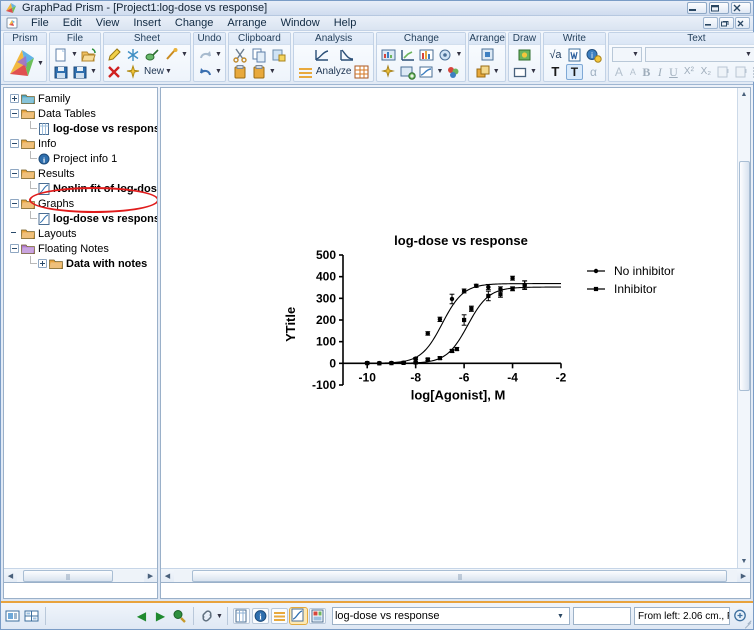  What do you see at coordinates (114, 72) in the screenshot?
I see `delete-sheet-icon` at bounding box center [114, 72].